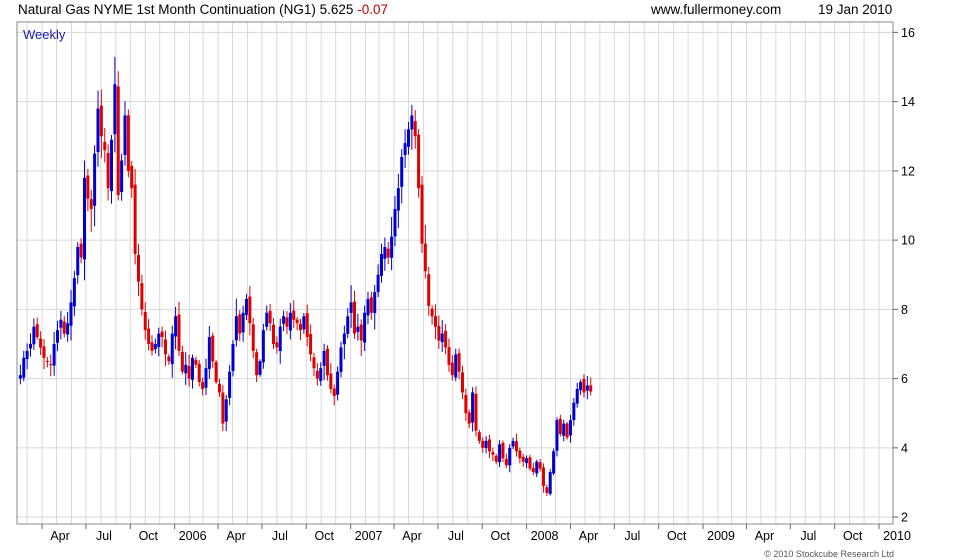 This screenshot has height=560, width=980. I want to click on x-tick-label: Jul, so click(456, 536).